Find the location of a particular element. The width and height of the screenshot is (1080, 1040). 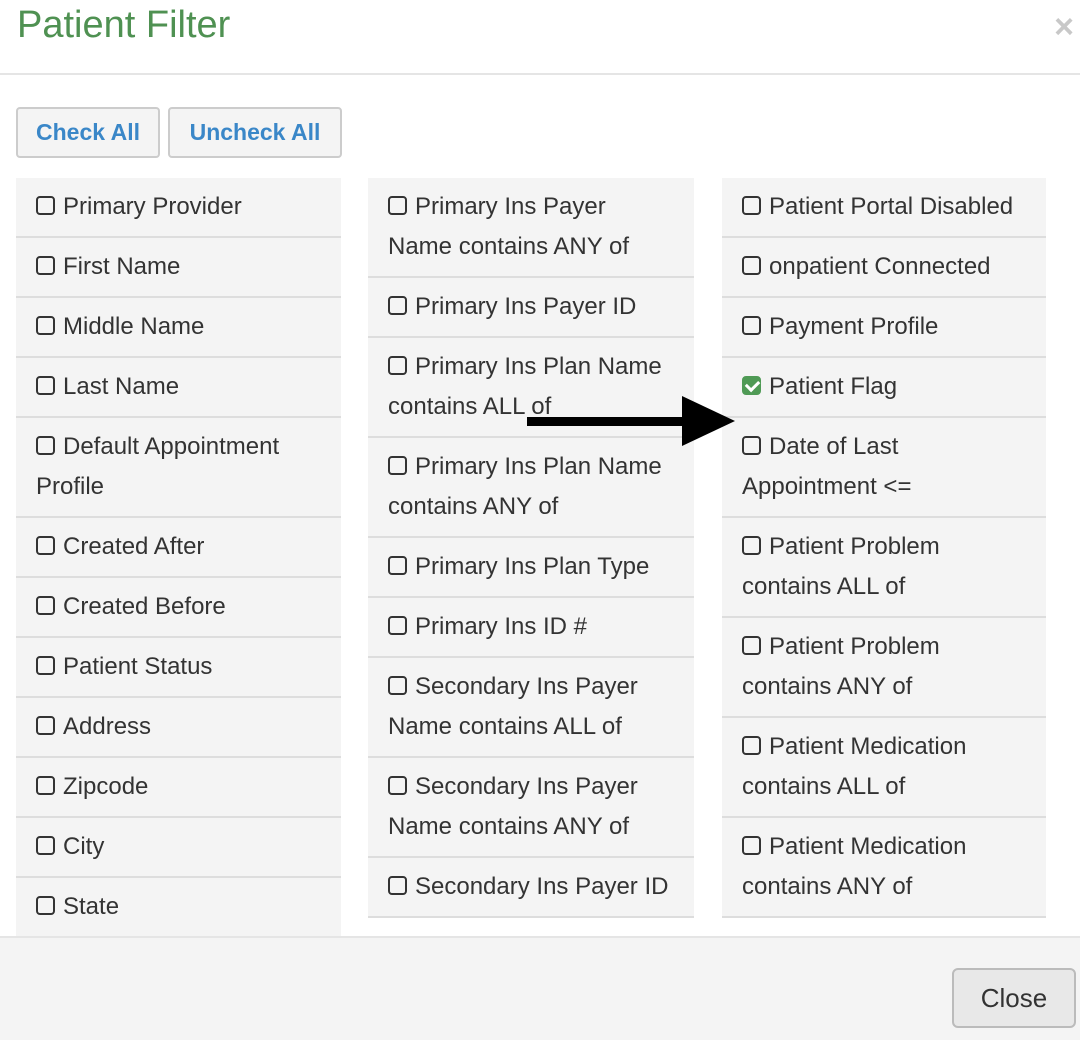

check-all-button: Check All is located at coordinates (88, 132).